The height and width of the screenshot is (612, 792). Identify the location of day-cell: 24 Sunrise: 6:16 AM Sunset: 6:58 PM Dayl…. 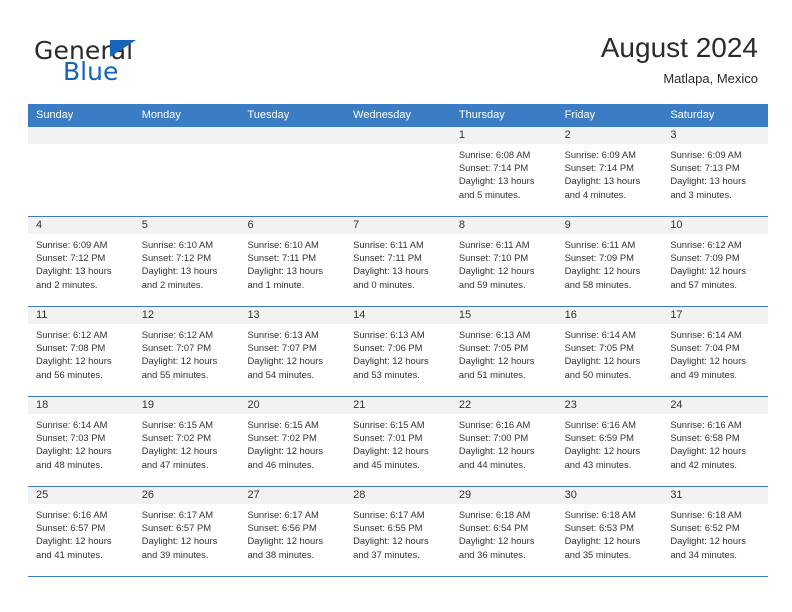
(715, 441).